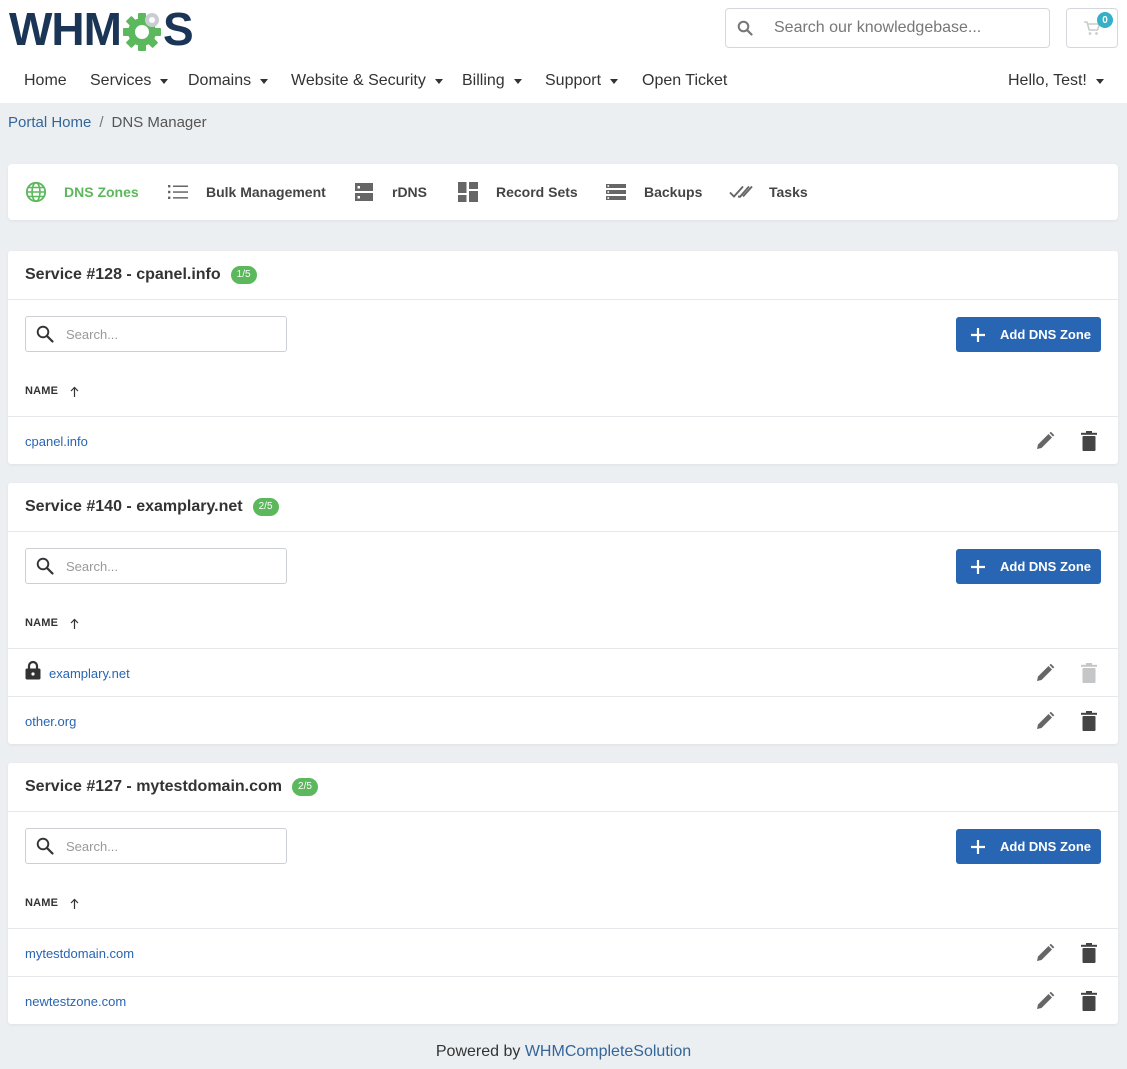  What do you see at coordinates (410, 192) in the screenshot?
I see `tab-label: rDNS` at bounding box center [410, 192].